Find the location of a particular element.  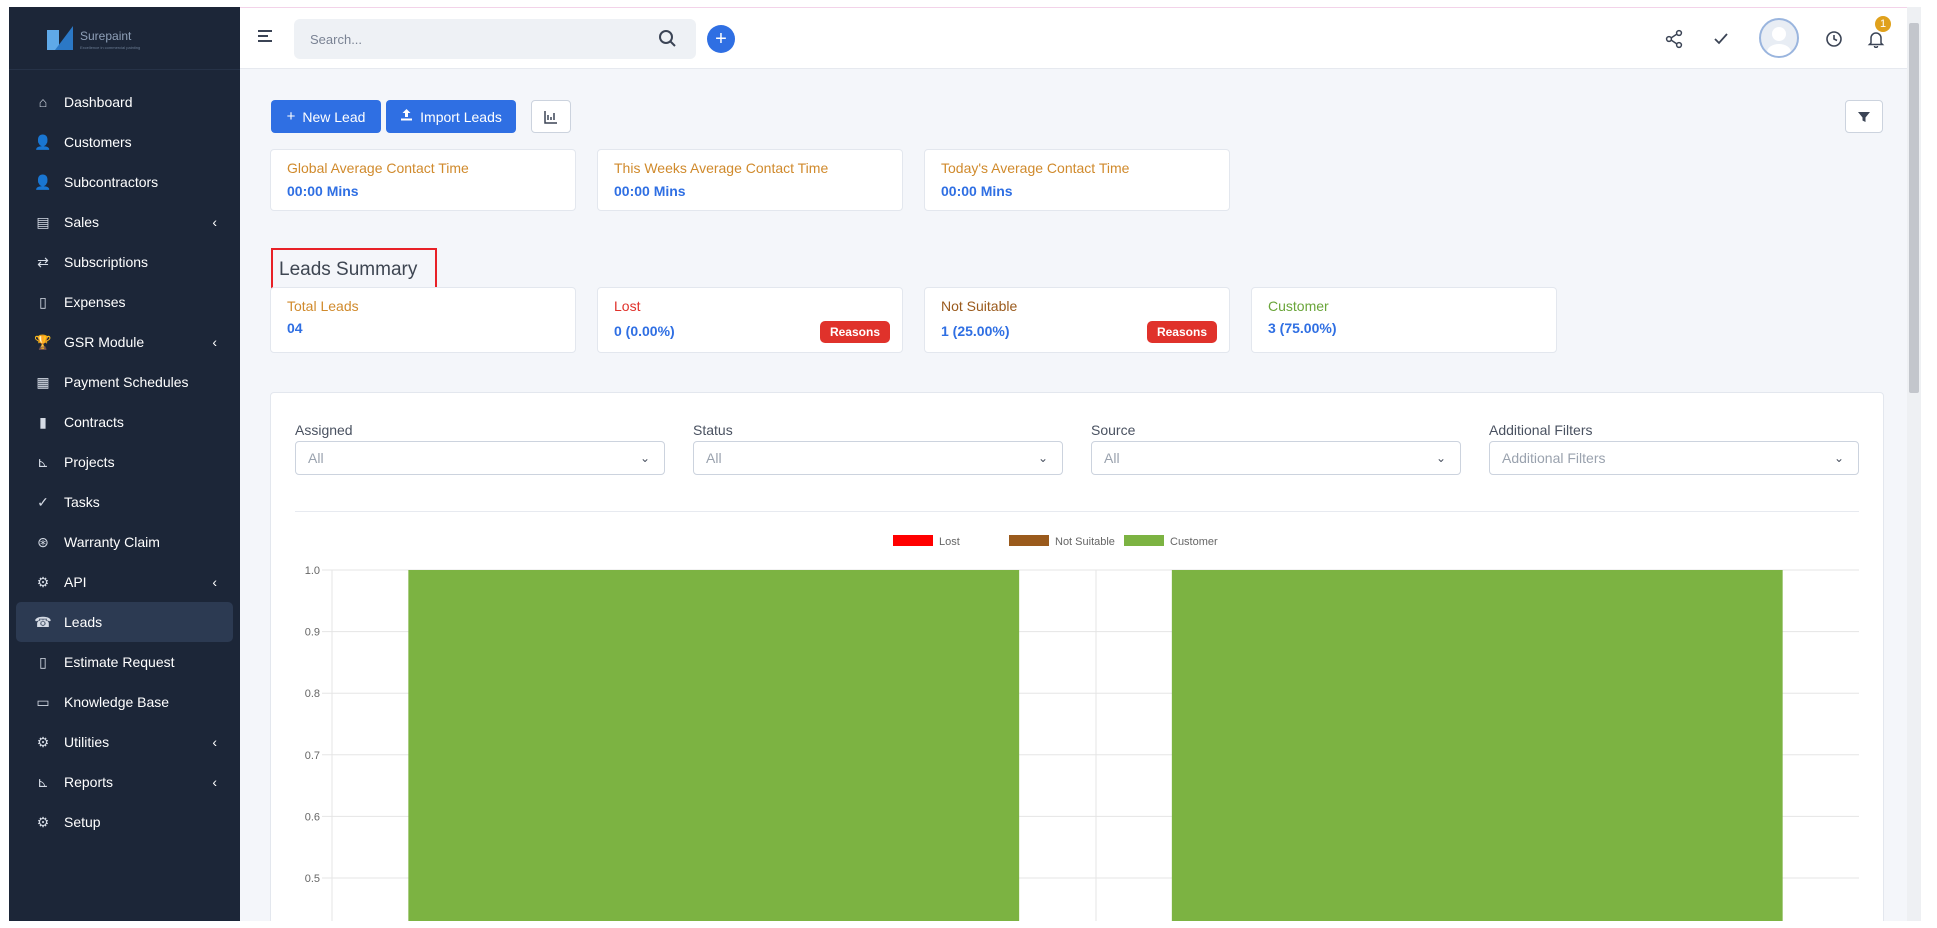

chart-area-icon: ⊾ is located at coordinates (43, 781).